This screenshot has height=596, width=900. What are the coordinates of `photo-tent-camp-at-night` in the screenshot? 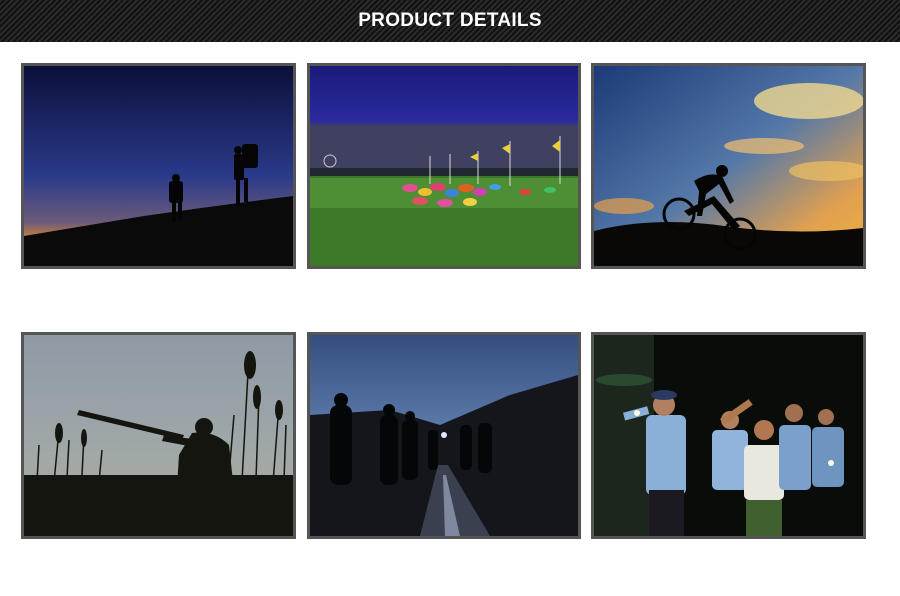 It's located at (444, 166).